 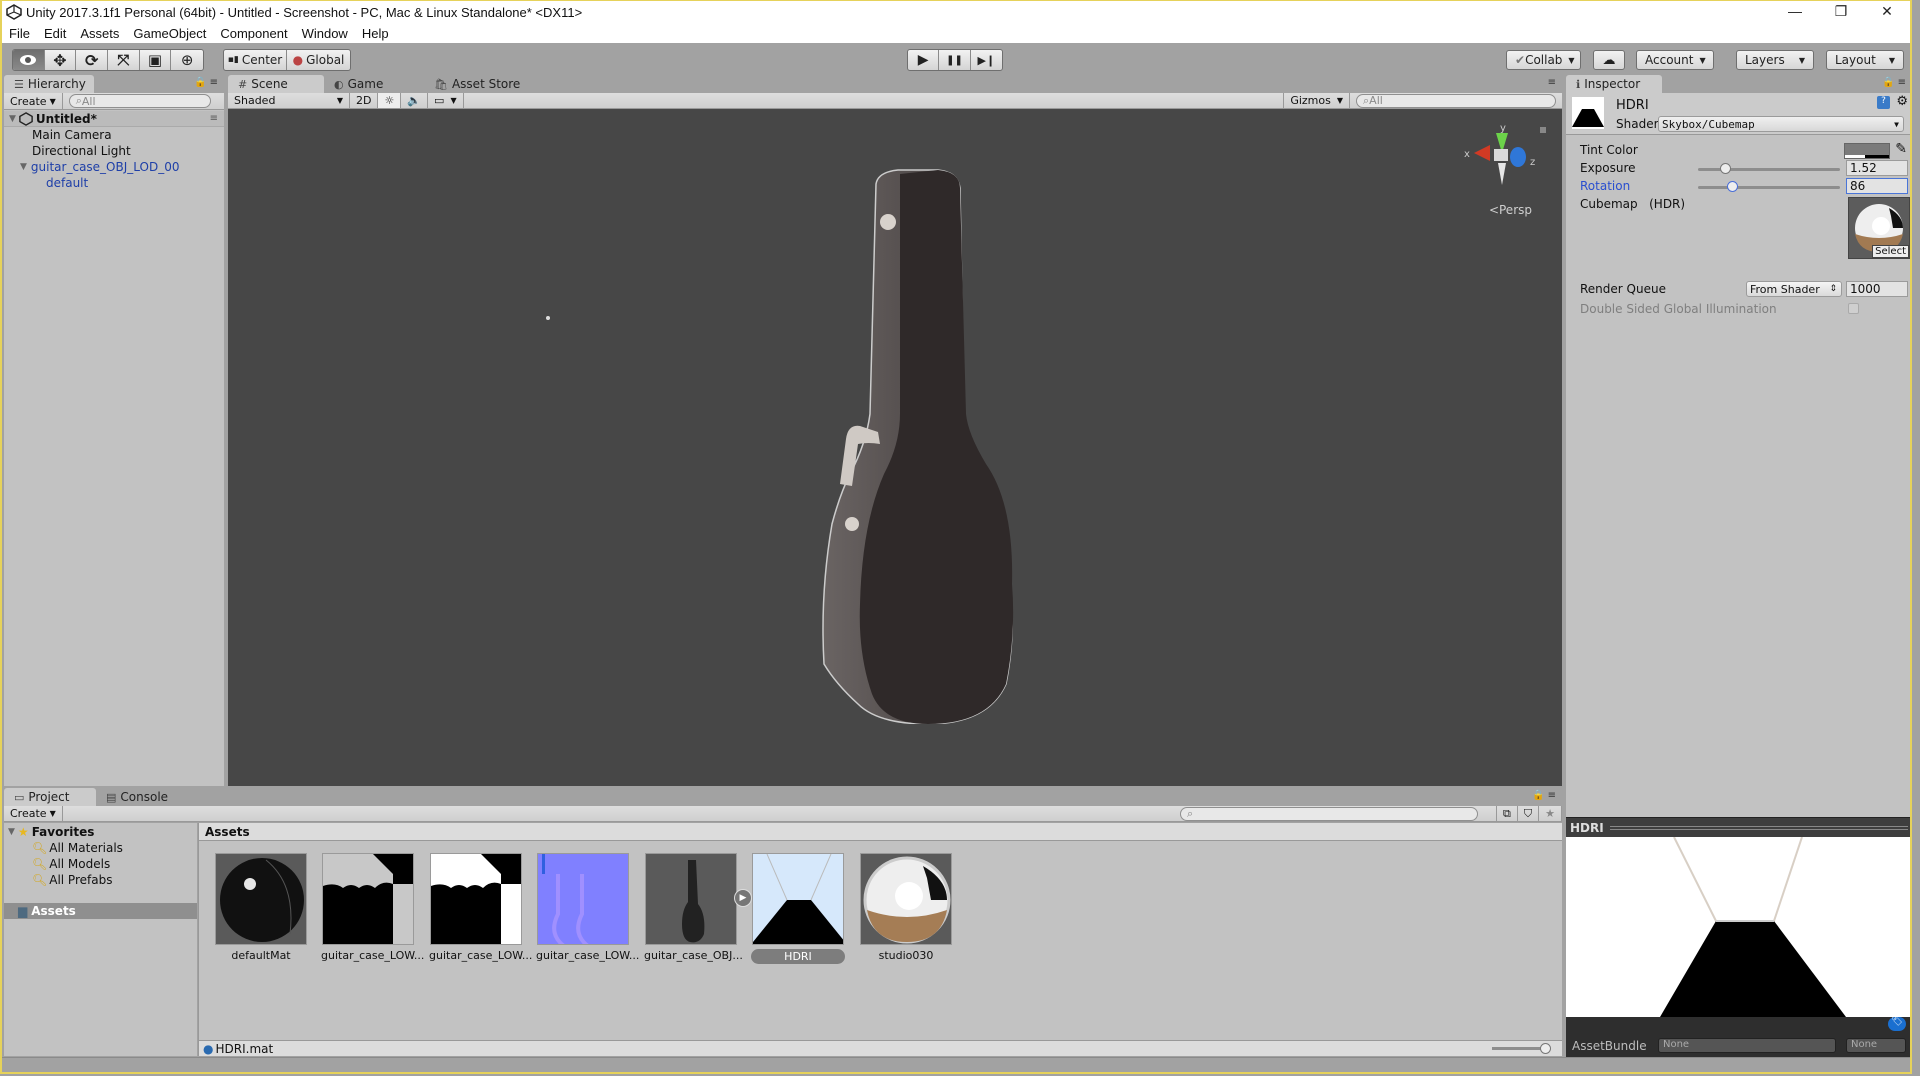 What do you see at coordinates (1529, 813) in the screenshot?
I see `filter-by-label-button: ⛉` at bounding box center [1529, 813].